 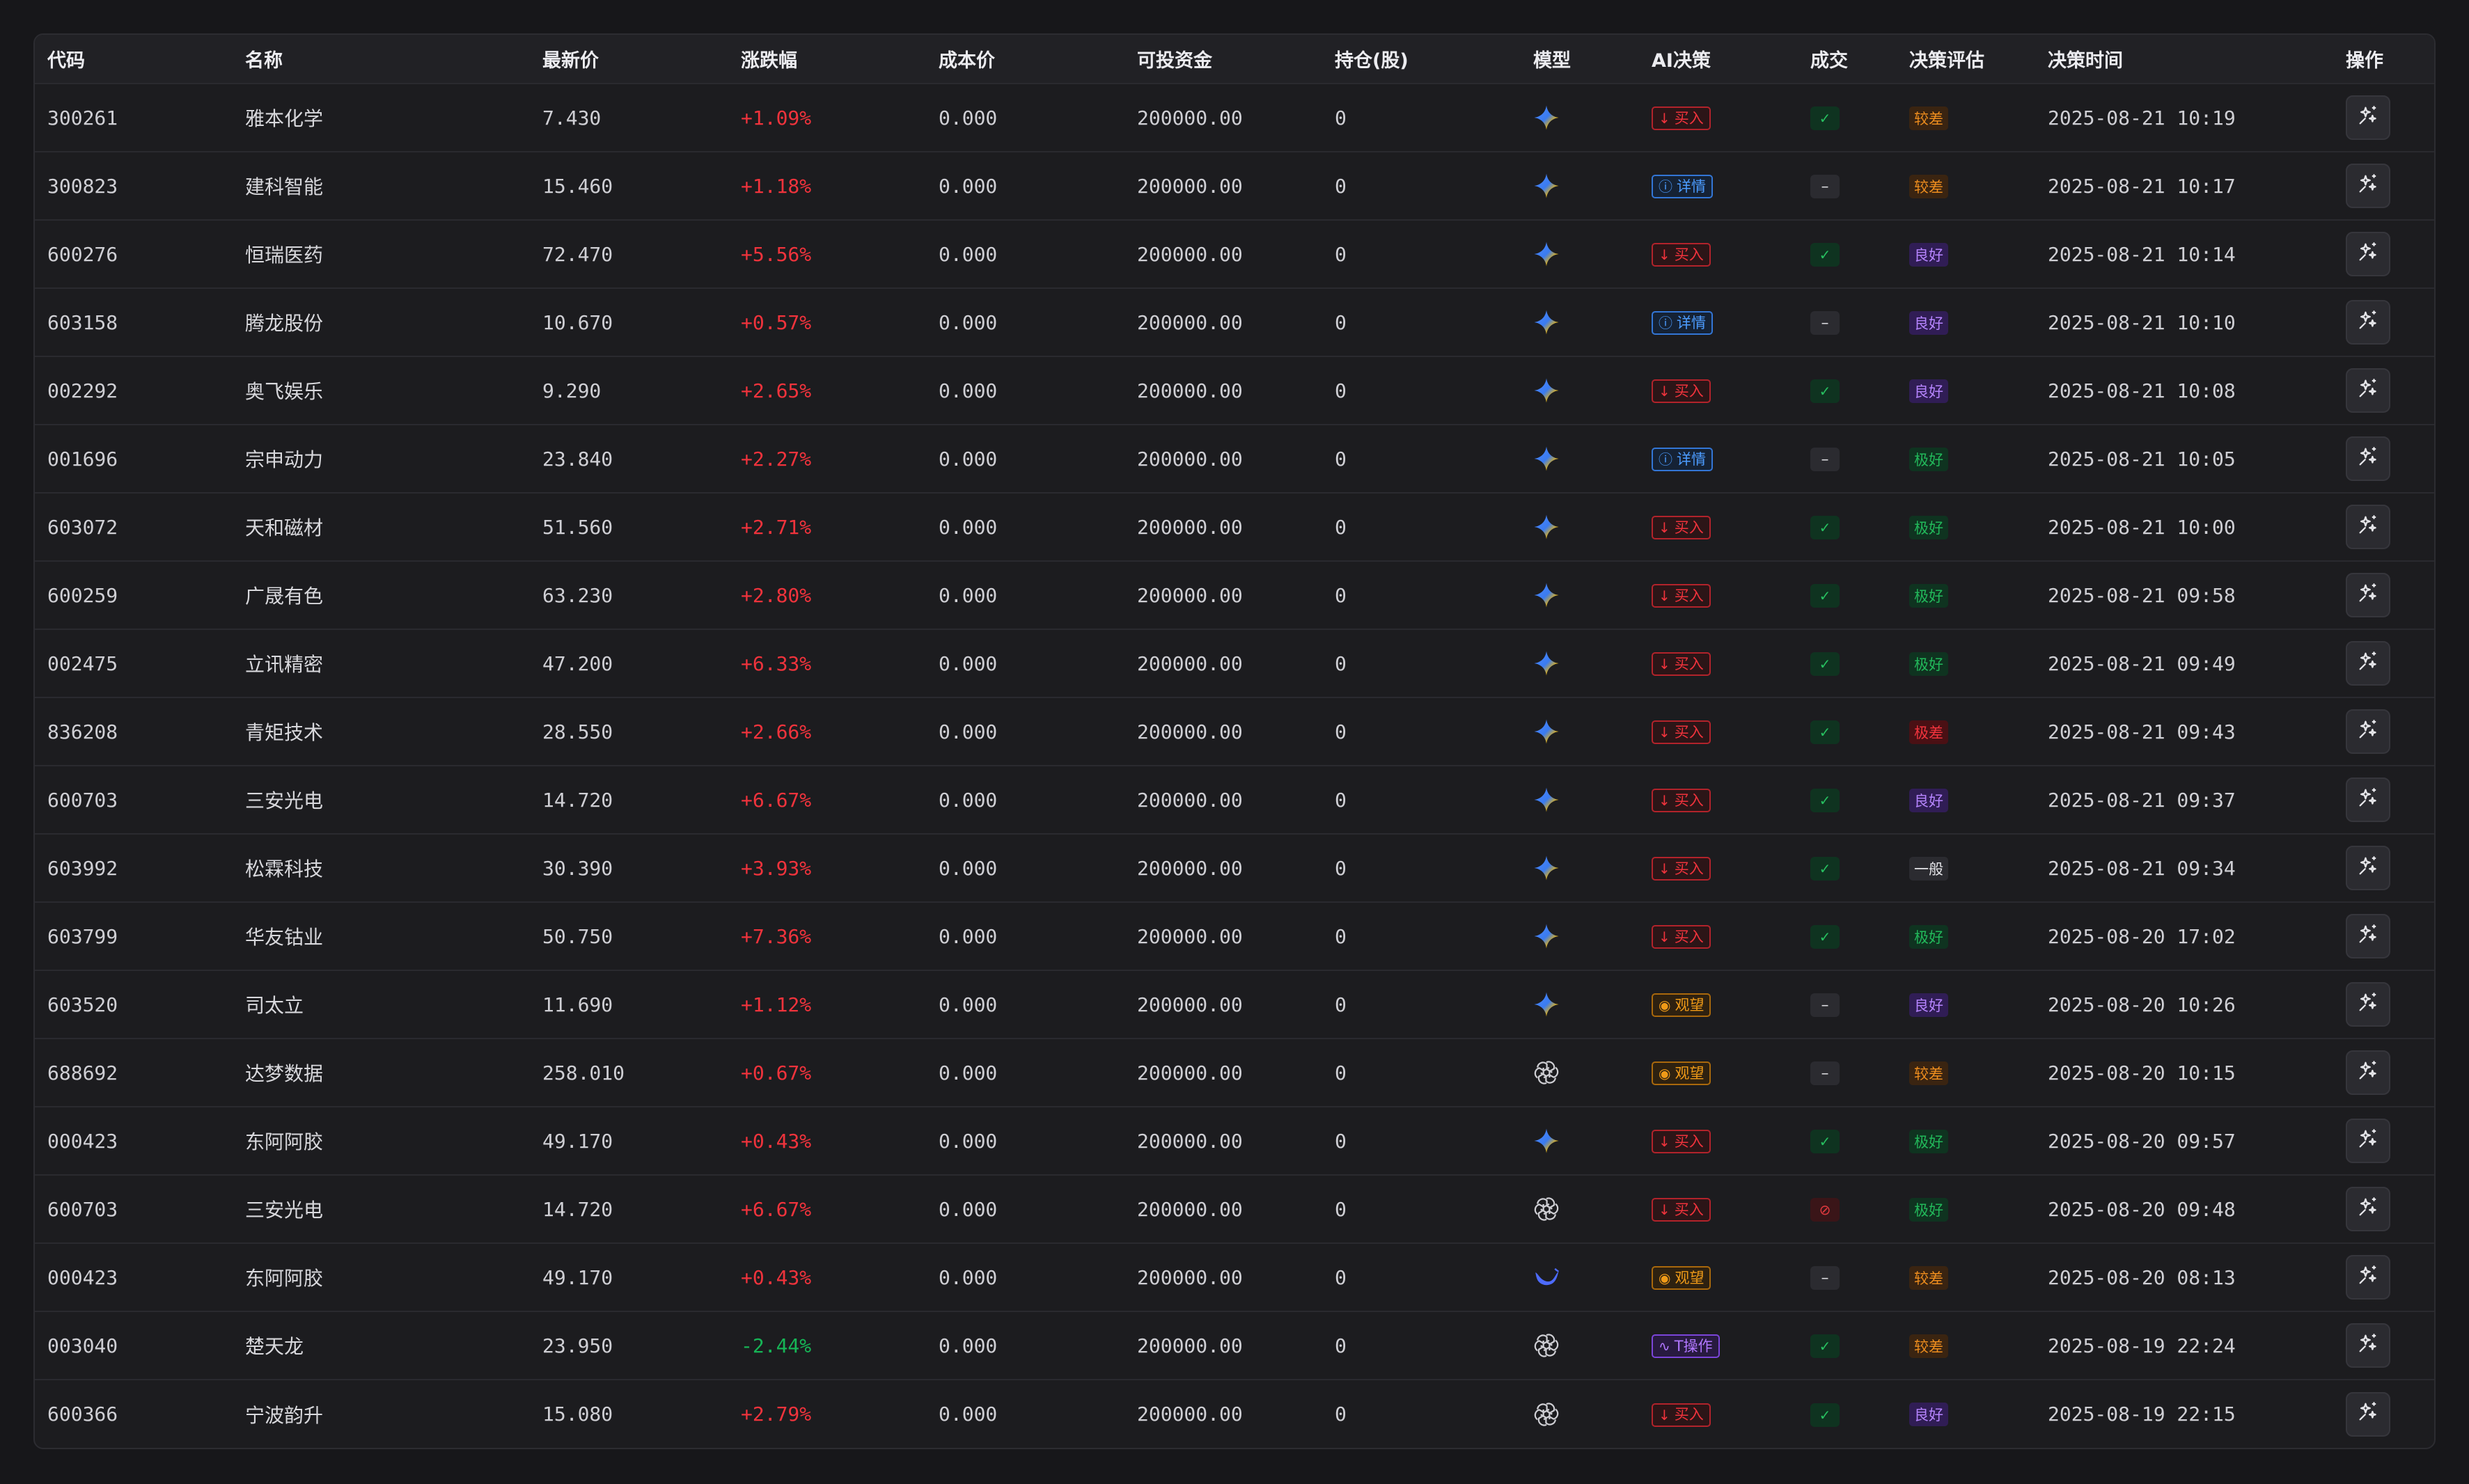 What do you see at coordinates (1190, 186) in the screenshot?
I see `investable-funds: 200000.00` at bounding box center [1190, 186].